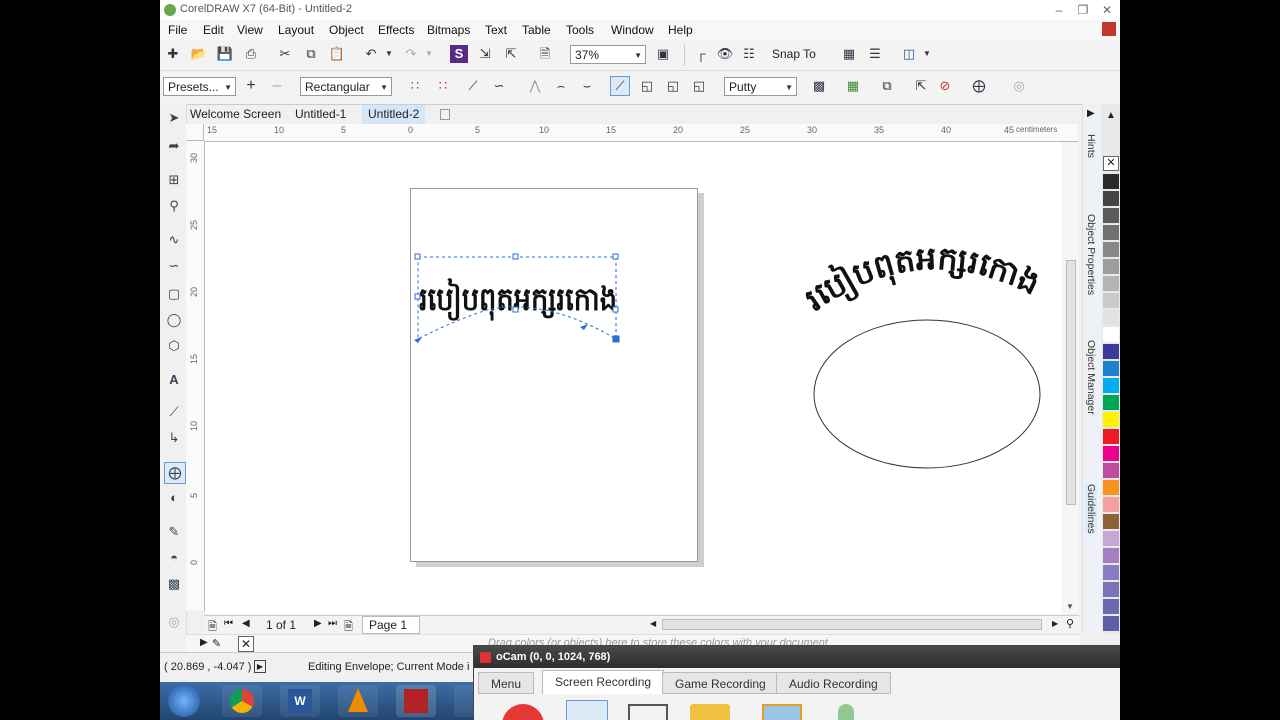  I want to click on copy-icon: ⧉, so click(311, 54).